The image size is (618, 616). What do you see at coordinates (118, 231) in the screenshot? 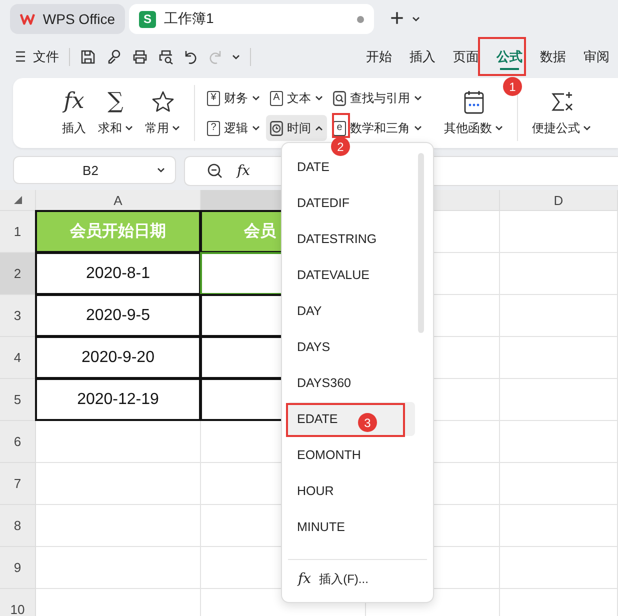
I see `table-cell: 会员开始日期` at bounding box center [118, 231].